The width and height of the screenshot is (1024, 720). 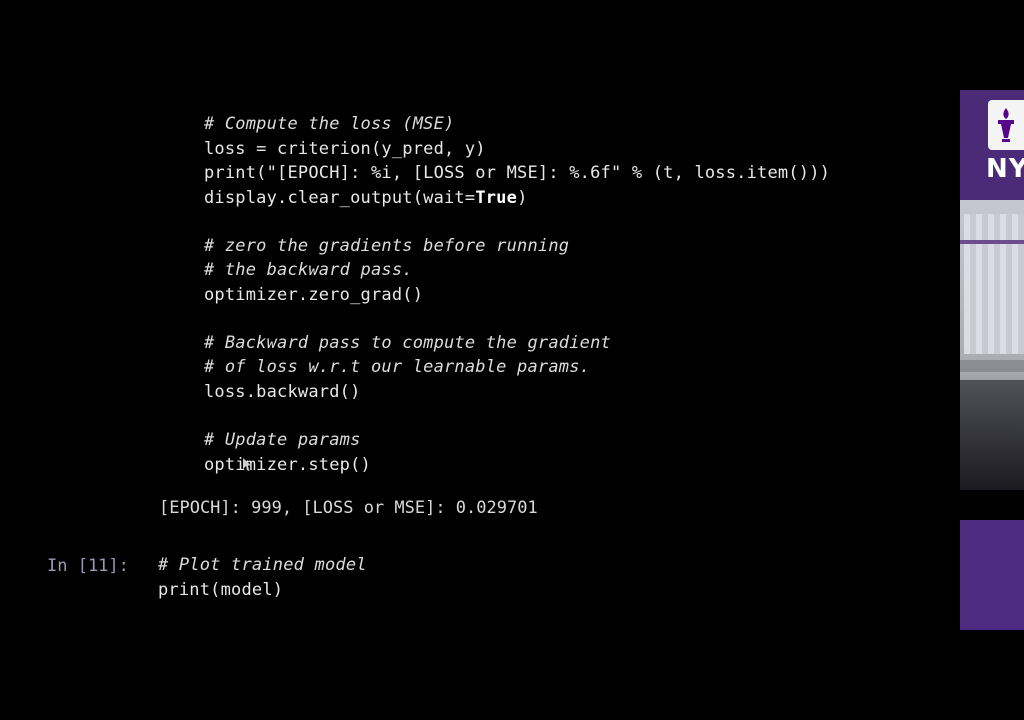 What do you see at coordinates (407, 343) in the screenshot?
I see `code-line-10: # Backward pass to compute the gradient` at bounding box center [407, 343].